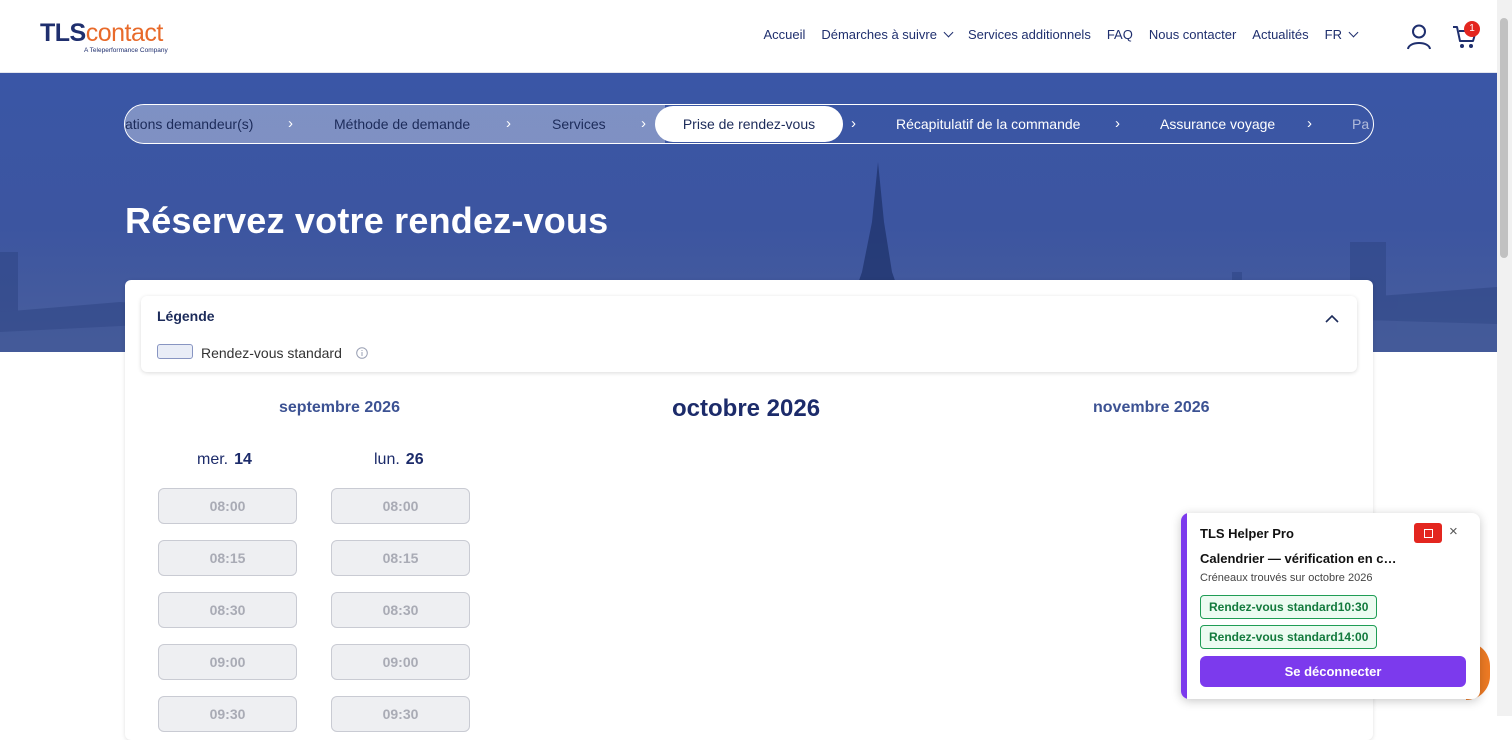 The image size is (1512, 740). I want to click on nav-nous-contacter: Nous contacter, so click(1192, 34).